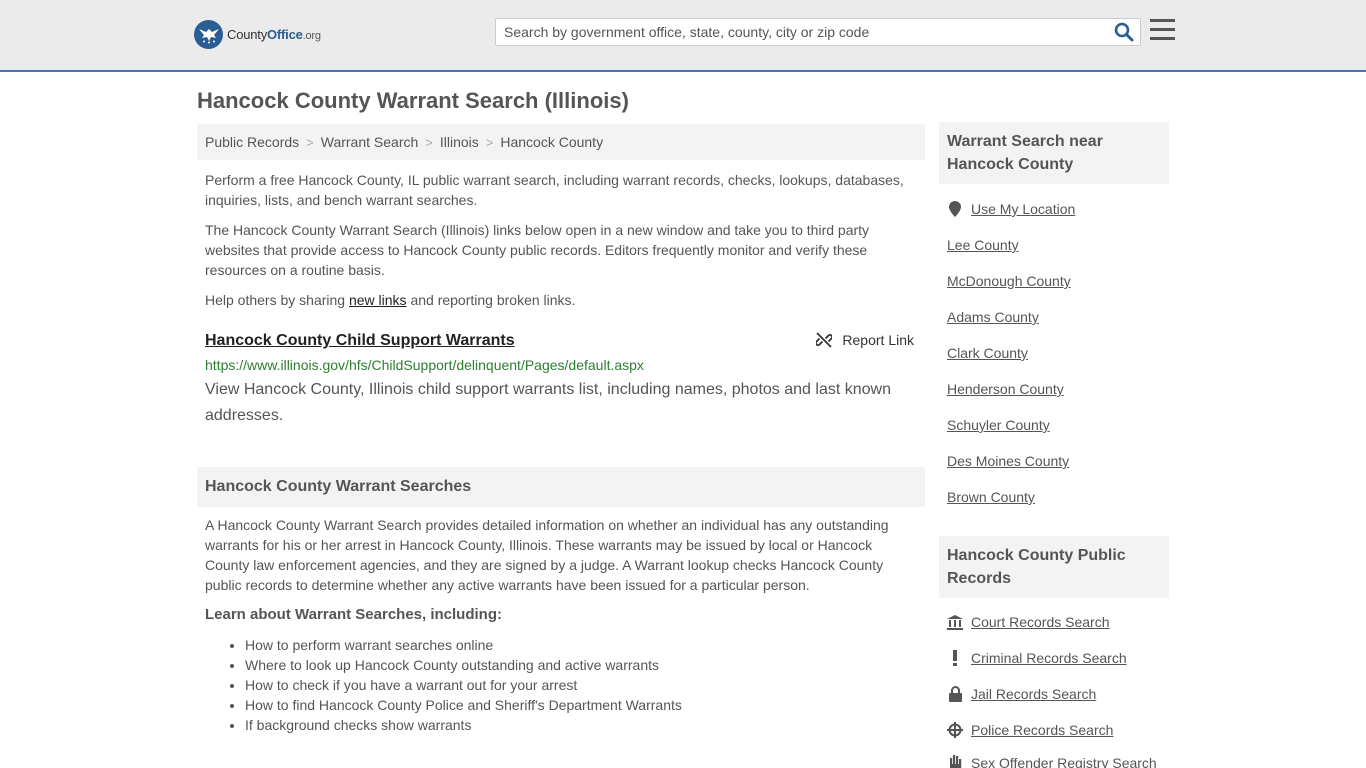  I want to click on hamburger-menu-icon, so click(1162, 30).